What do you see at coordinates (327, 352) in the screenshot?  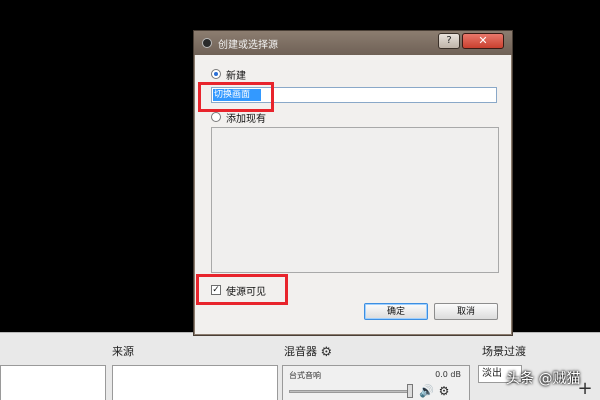 I see `mixer-gear-icon: ⚙` at bounding box center [327, 352].